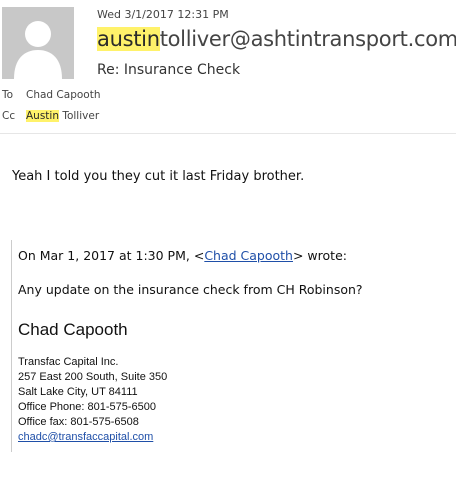 The height and width of the screenshot is (490, 456). Describe the element at coordinates (228, 133) in the screenshot. I see `header-divider` at that location.